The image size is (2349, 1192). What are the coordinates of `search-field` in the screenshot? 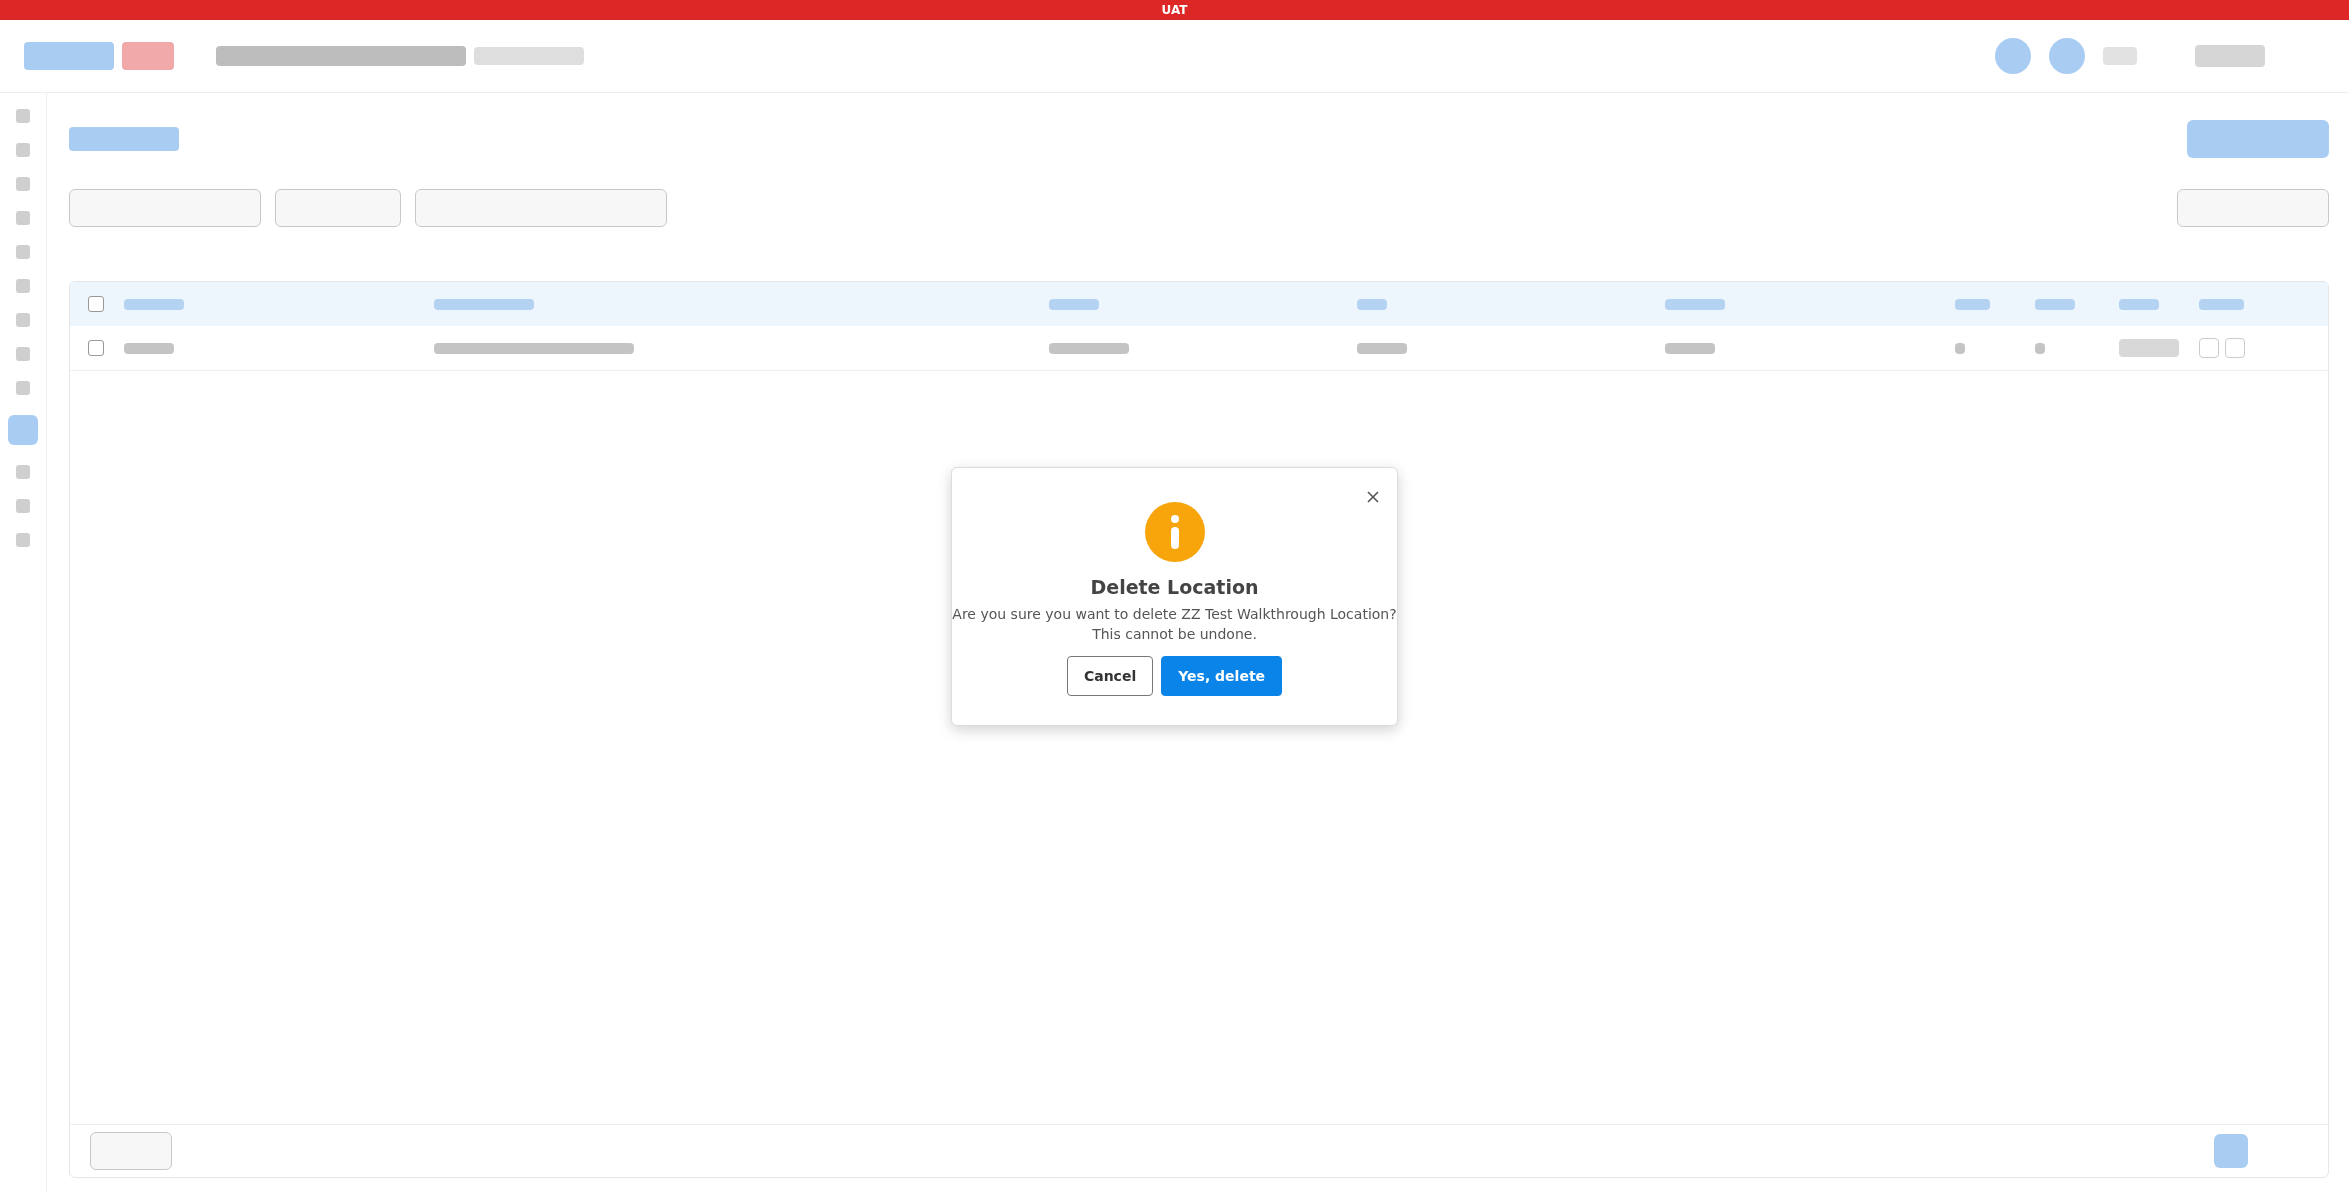 It's located at (541, 208).